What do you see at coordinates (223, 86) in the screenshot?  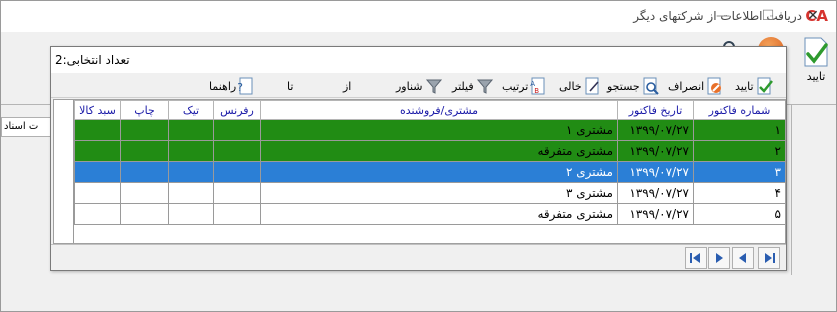 I see `help-label: راهنما` at bounding box center [223, 86].